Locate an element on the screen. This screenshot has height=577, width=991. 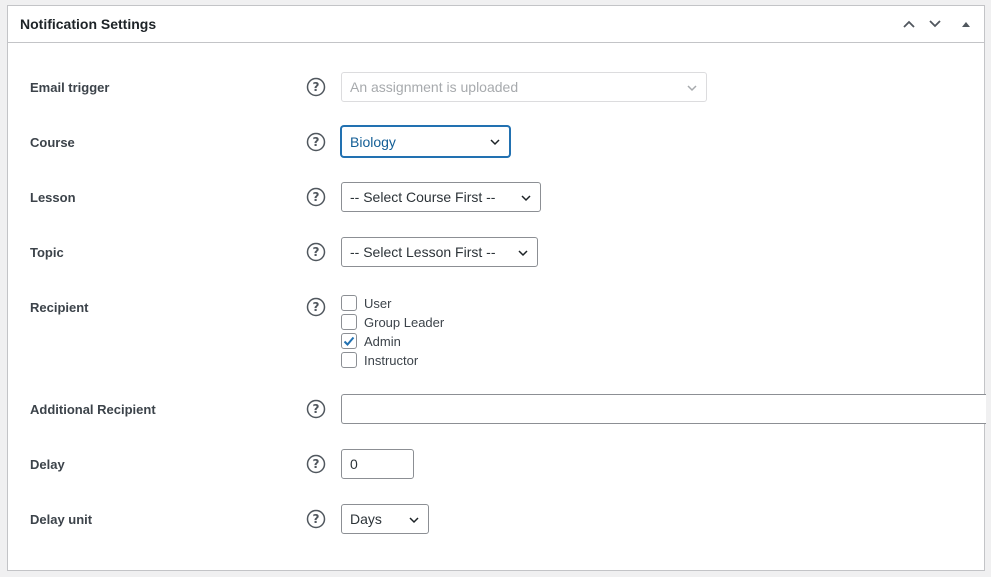
course-row: Course ? Biology is located at coordinates (496, 142).